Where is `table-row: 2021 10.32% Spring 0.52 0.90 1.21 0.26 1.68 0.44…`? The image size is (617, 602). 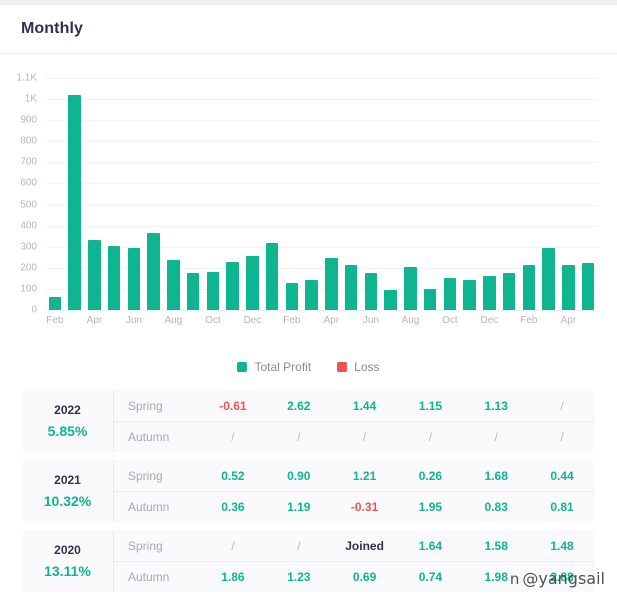 table-row: 2021 10.32% Spring 0.52 0.90 1.21 0.26 1.68 0.44… is located at coordinates (308, 491).